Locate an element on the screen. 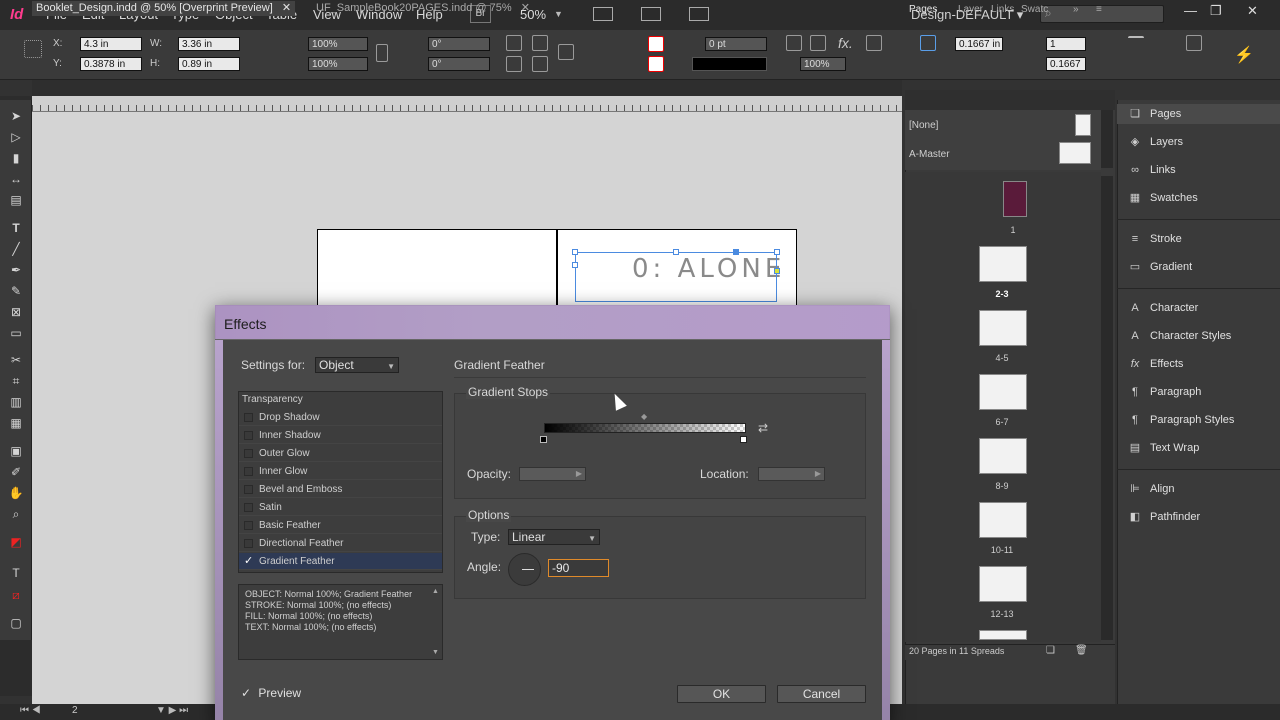  gutter-field: 0.1667 is located at coordinates (1066, 64).